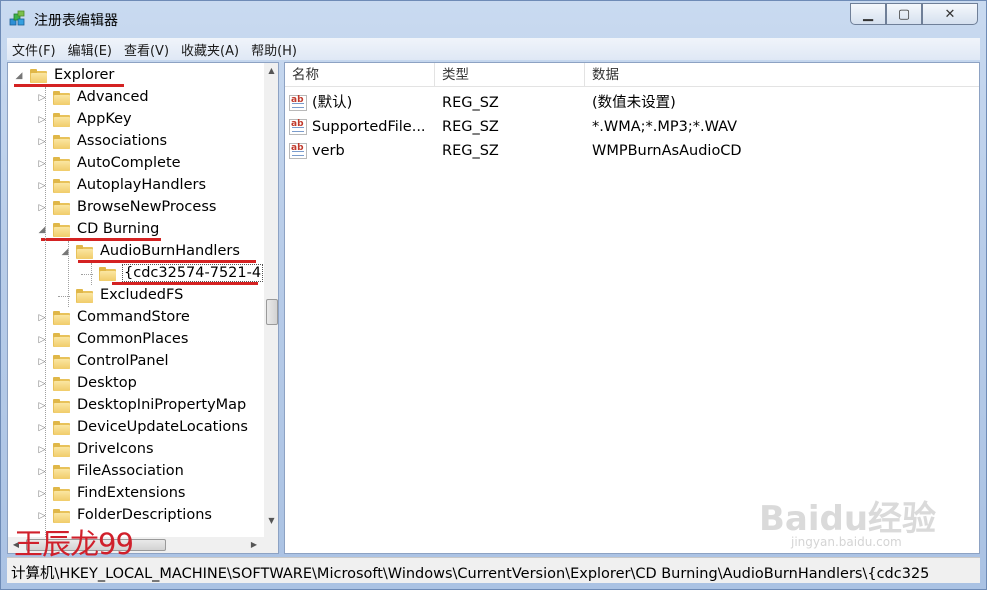 Image resolution: width=987 pixels, height=590 pixels. I want to click on tree-node: ▷ FileAssociation, so click(136, 472).